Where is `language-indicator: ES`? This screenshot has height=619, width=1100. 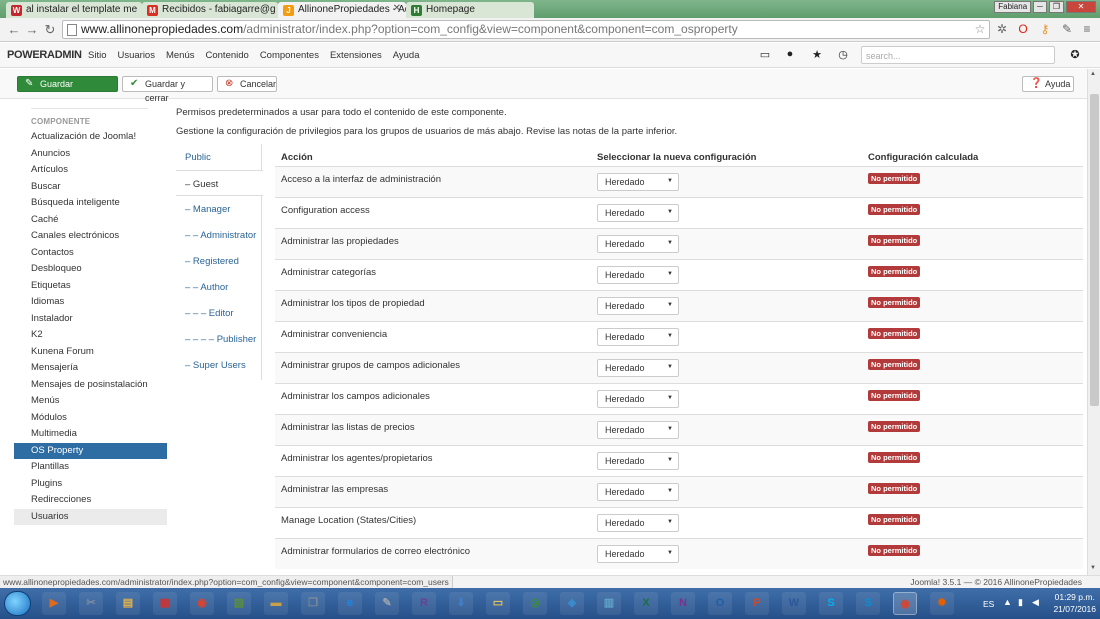 language-indicator: ES is located at coordinates (988, 604).